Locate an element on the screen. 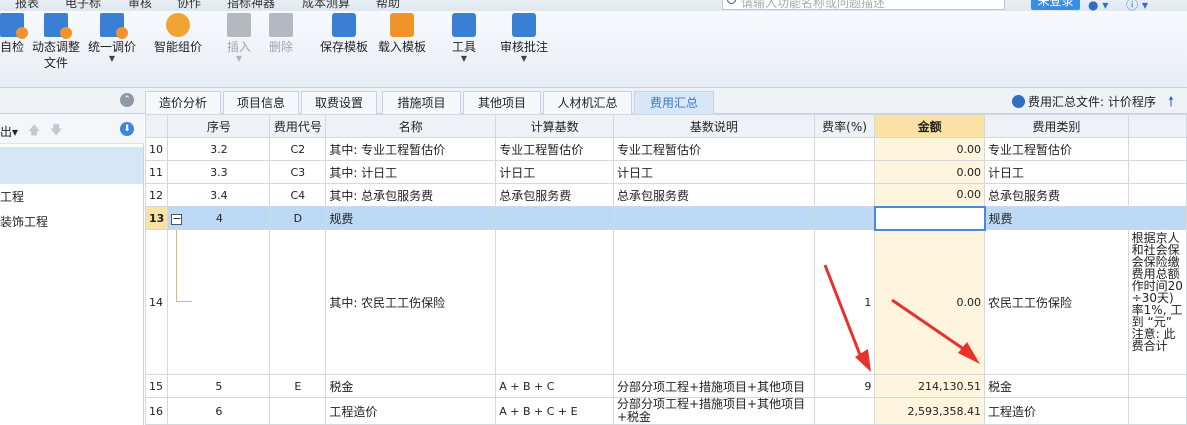  cell-base: 计日工 is located at coordinates (554, 172).